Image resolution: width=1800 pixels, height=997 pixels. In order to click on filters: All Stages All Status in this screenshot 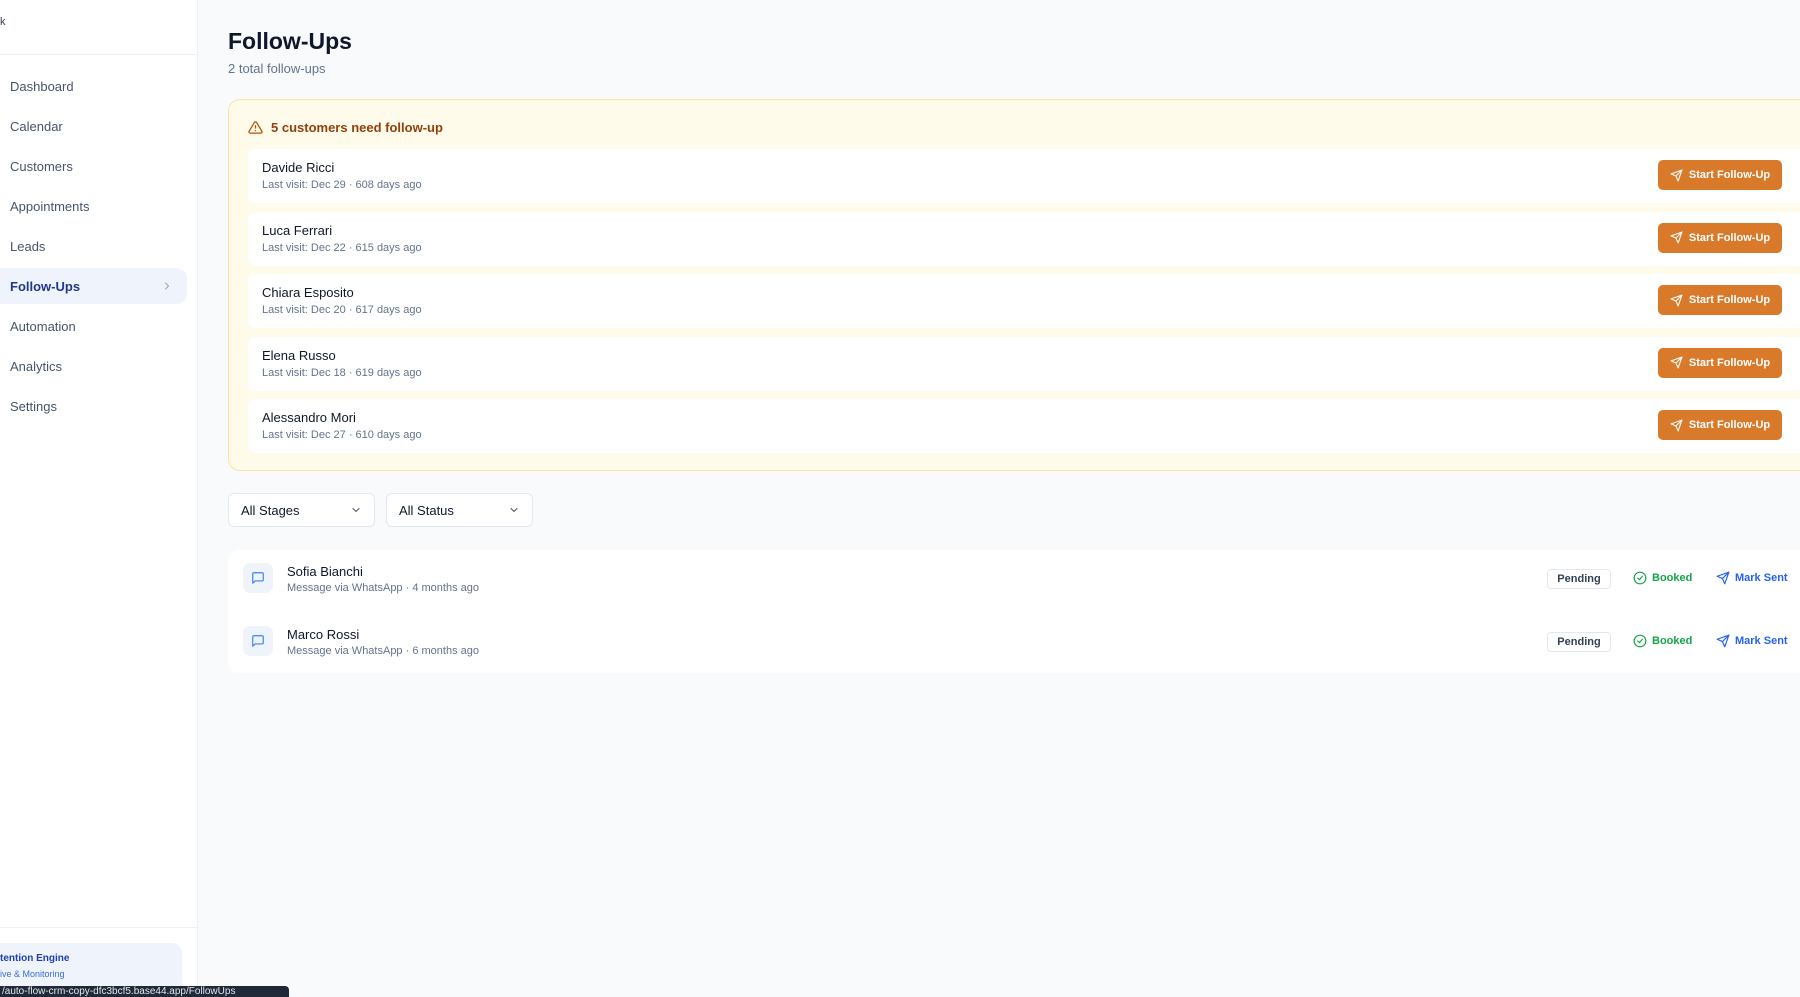, I will do `click(380, 510)`.